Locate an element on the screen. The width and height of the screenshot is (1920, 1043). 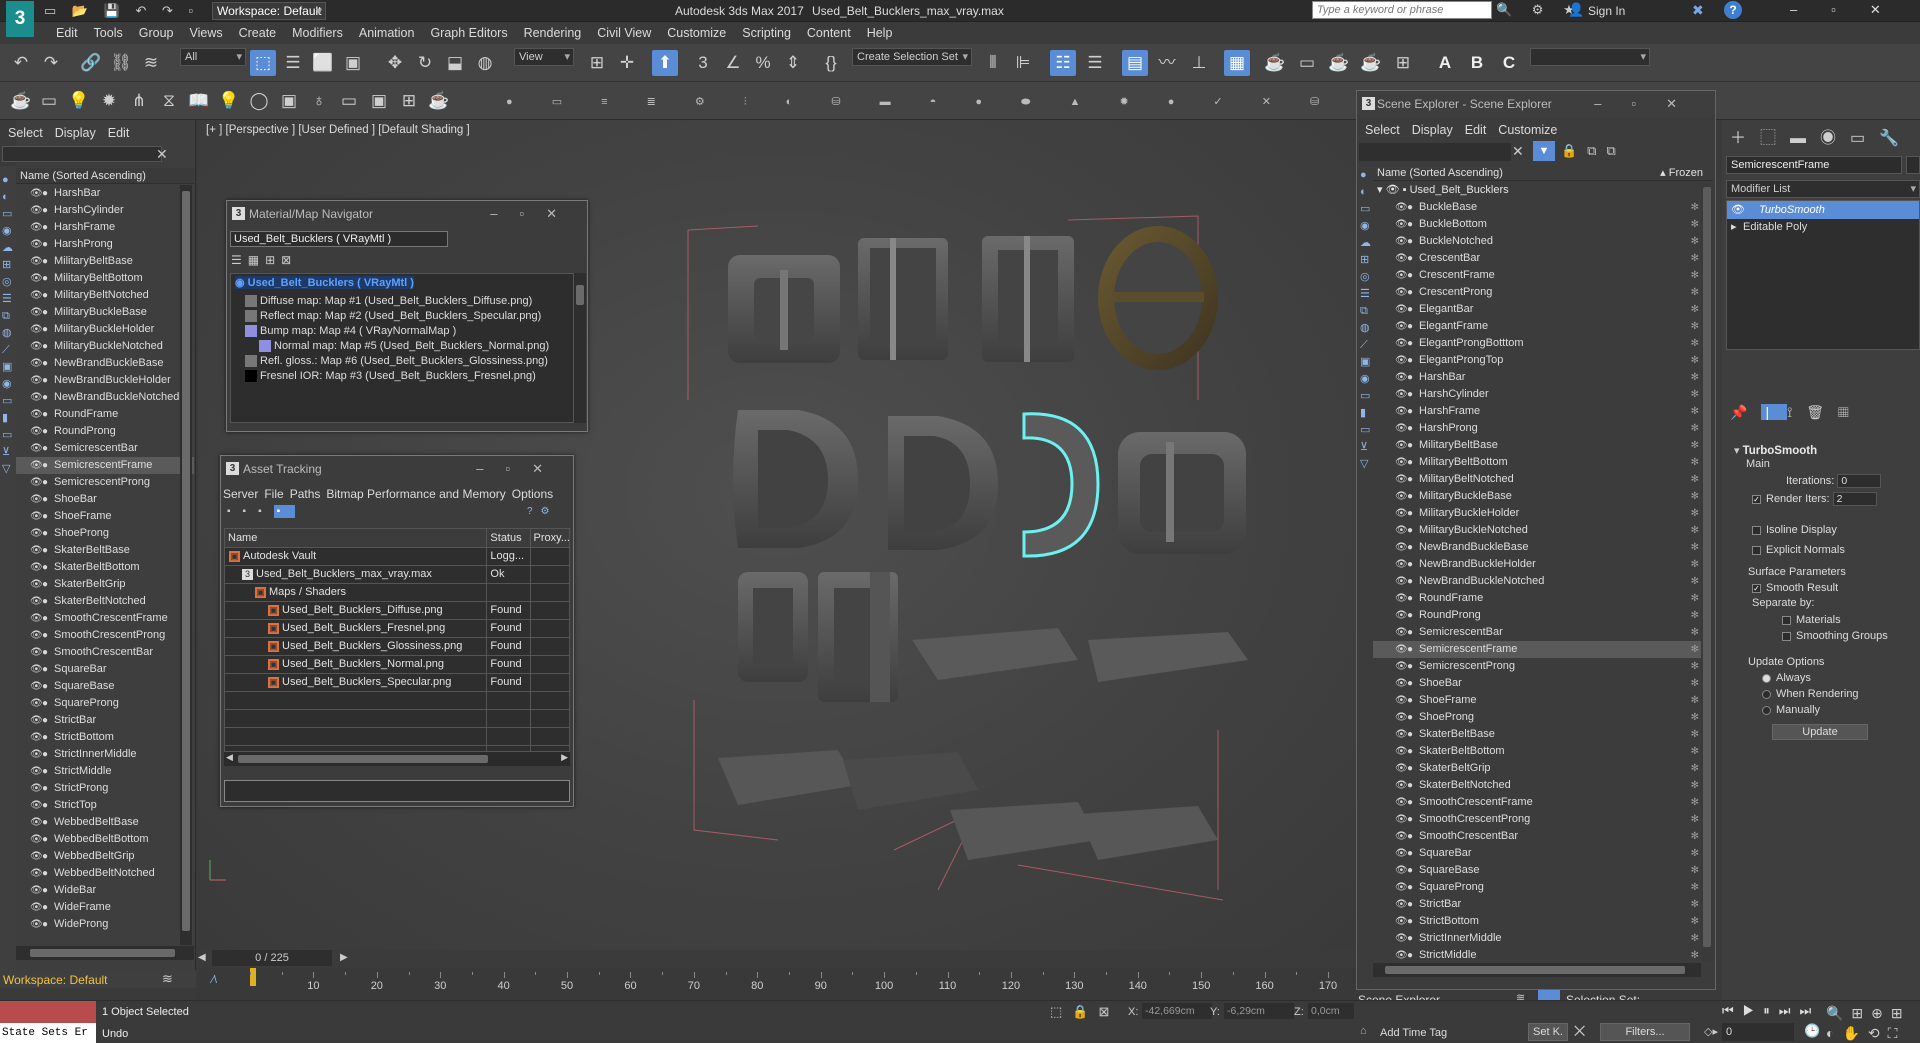
scene-search-input is located at coordinates (1435, 152).